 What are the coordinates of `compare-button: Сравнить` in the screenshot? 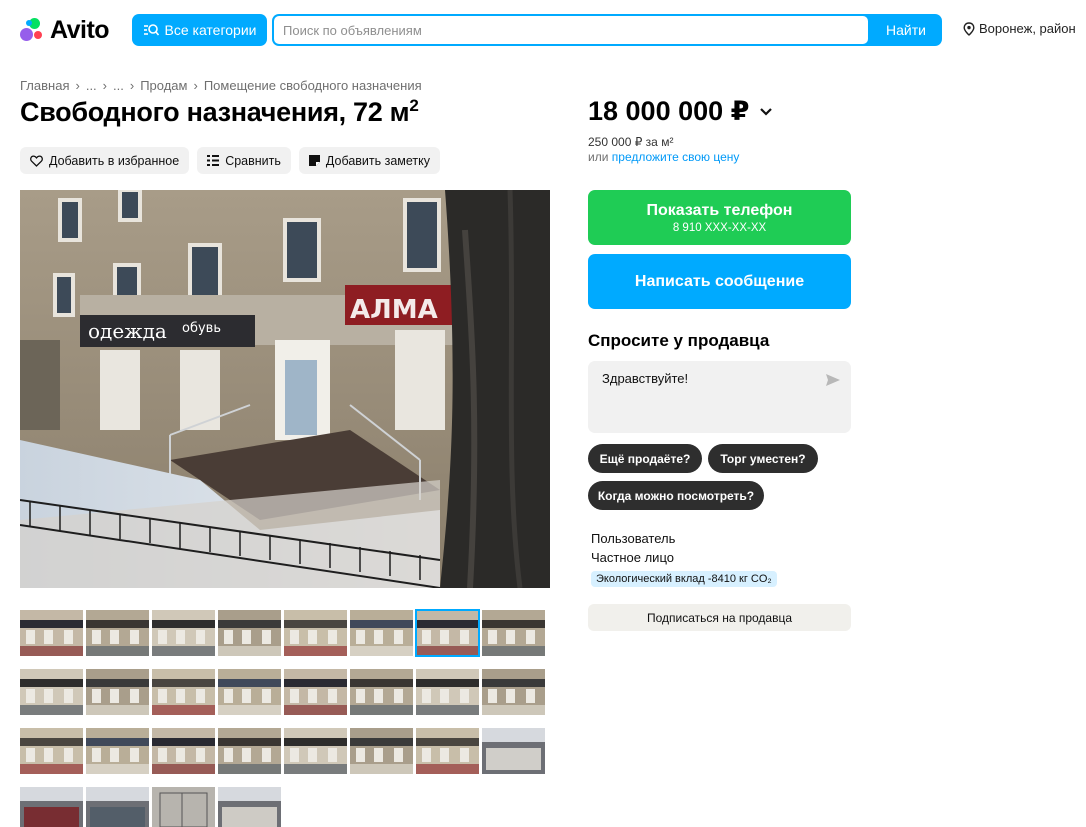 It's located at (244, 160).